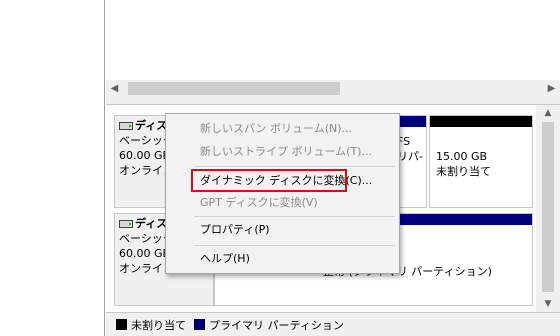 This screenshot has height=336, width=560. Describe the element at coordinates (548, 113) in the screenshot. I see `scroll-up-icon: ▲` at that location.